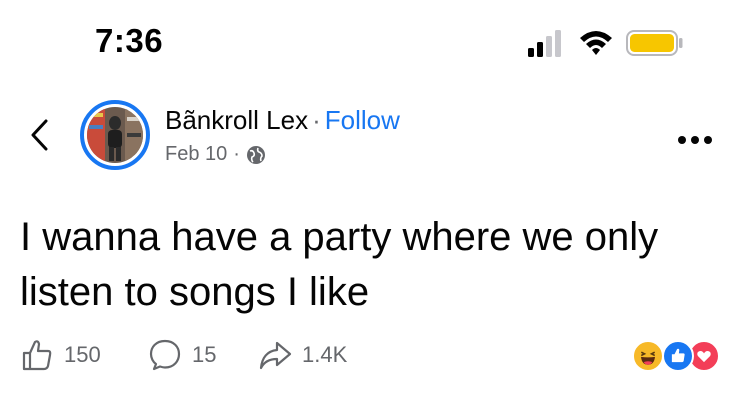 Image resolution: width=735 pixels, height=403 pixels. I want to click on comment-button: 15, so click(182, 355).